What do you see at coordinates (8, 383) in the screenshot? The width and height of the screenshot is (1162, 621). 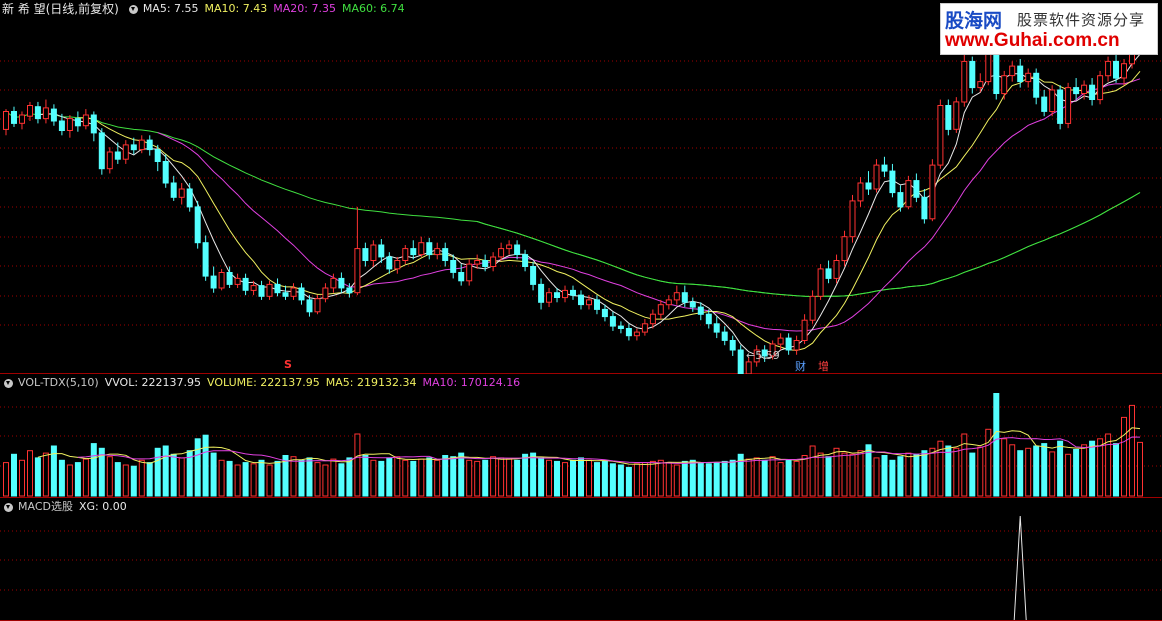 I see `volume-settings-icon` at bounding box center [8, 383].